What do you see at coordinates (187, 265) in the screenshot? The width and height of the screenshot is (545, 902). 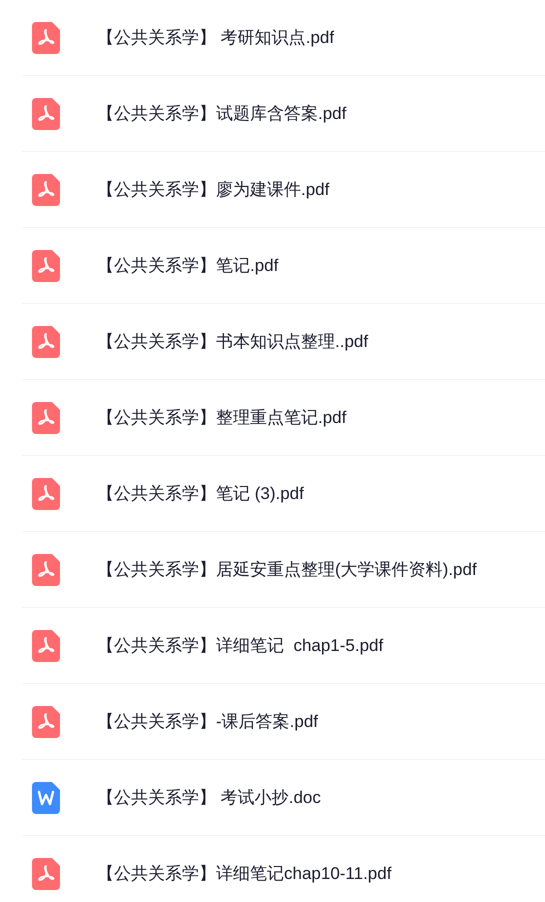 I see `file-name: 【公共关系学】笔记.pdf` at bounding box center [187, 265].